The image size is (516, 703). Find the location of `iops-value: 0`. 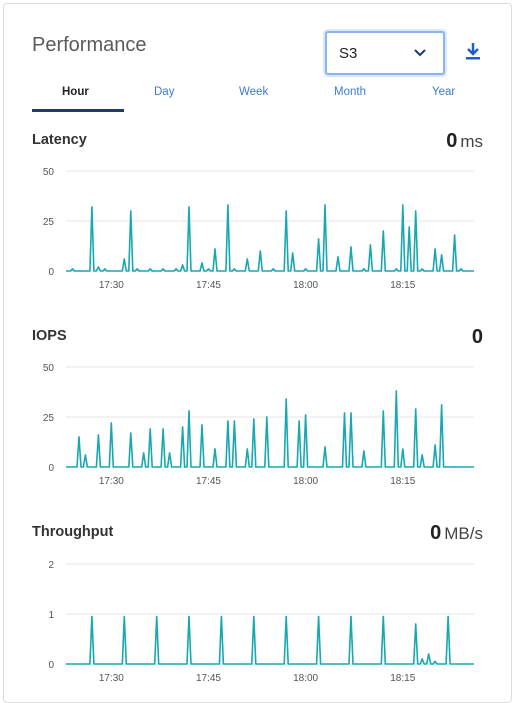

iops-value: 0 is located at coordinates (477, 337).